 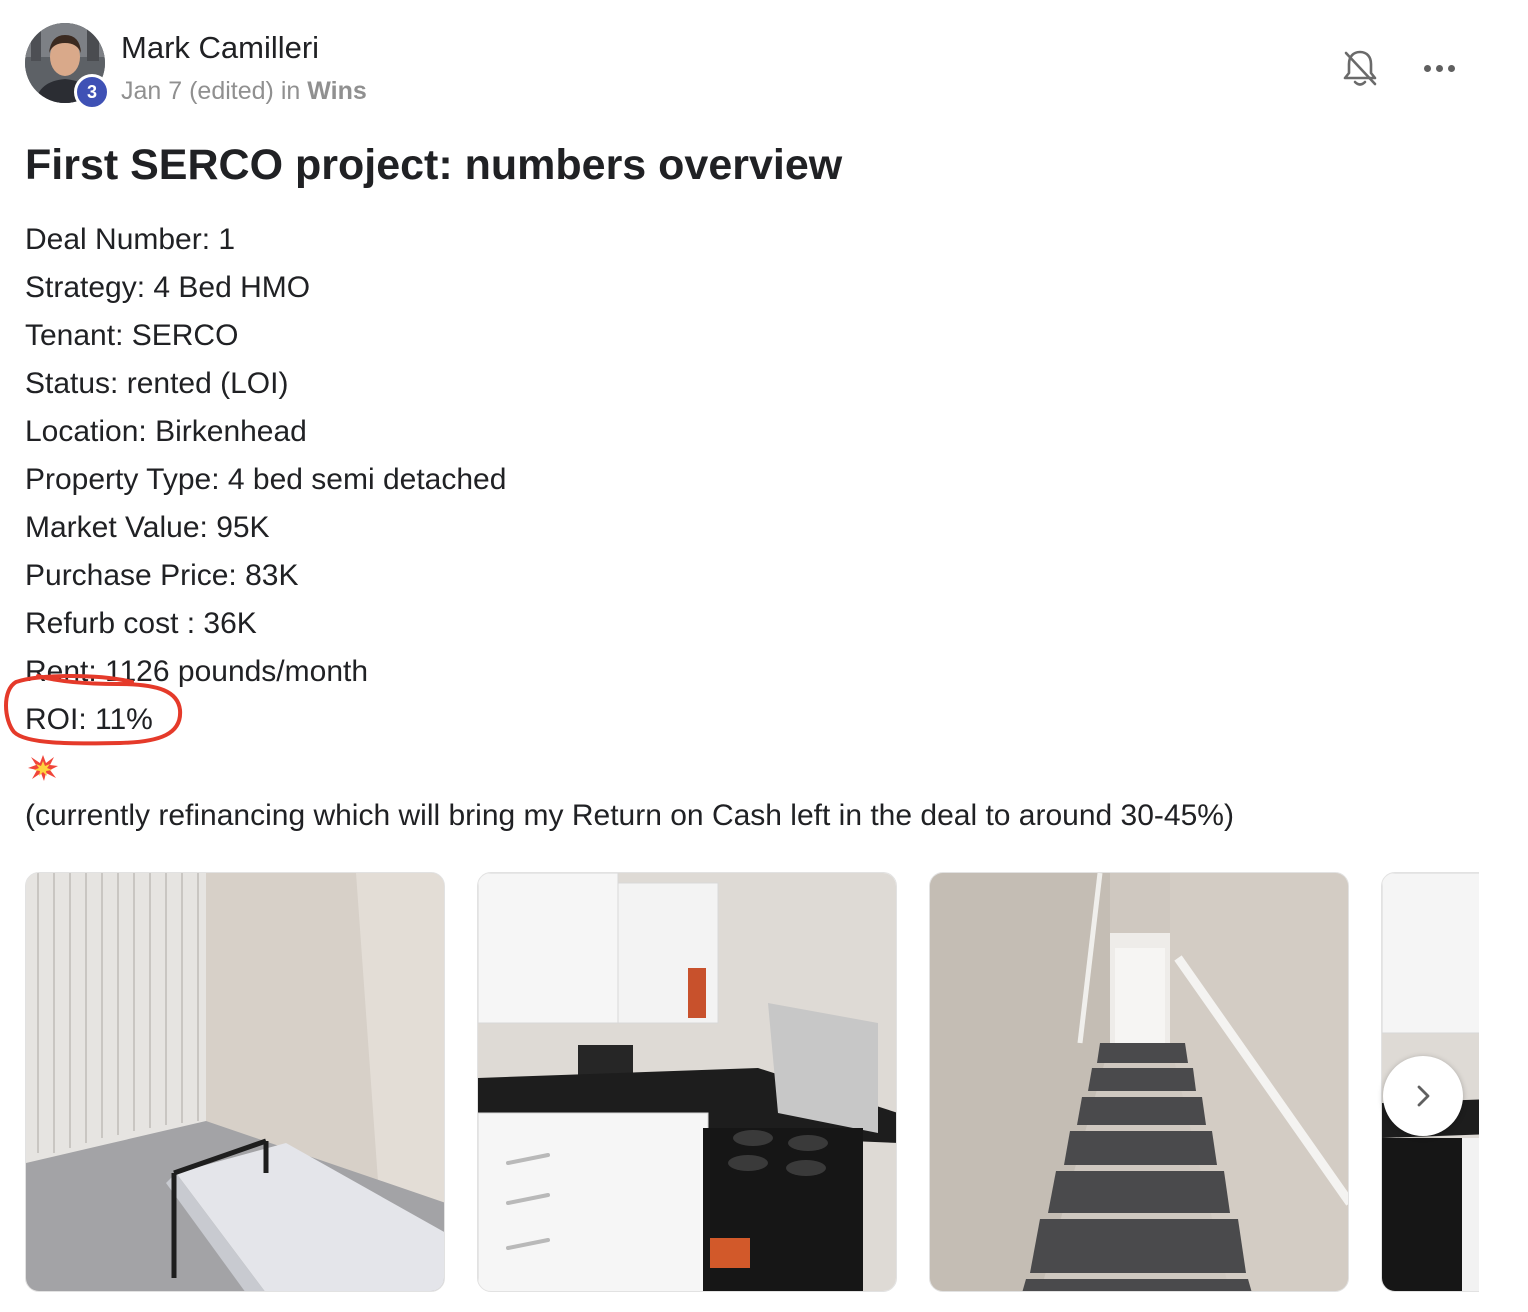 What do you see at coordinates (290, 91) in the screenshot?
I see `meta-in-label: in` at bounding box center [290, 91].